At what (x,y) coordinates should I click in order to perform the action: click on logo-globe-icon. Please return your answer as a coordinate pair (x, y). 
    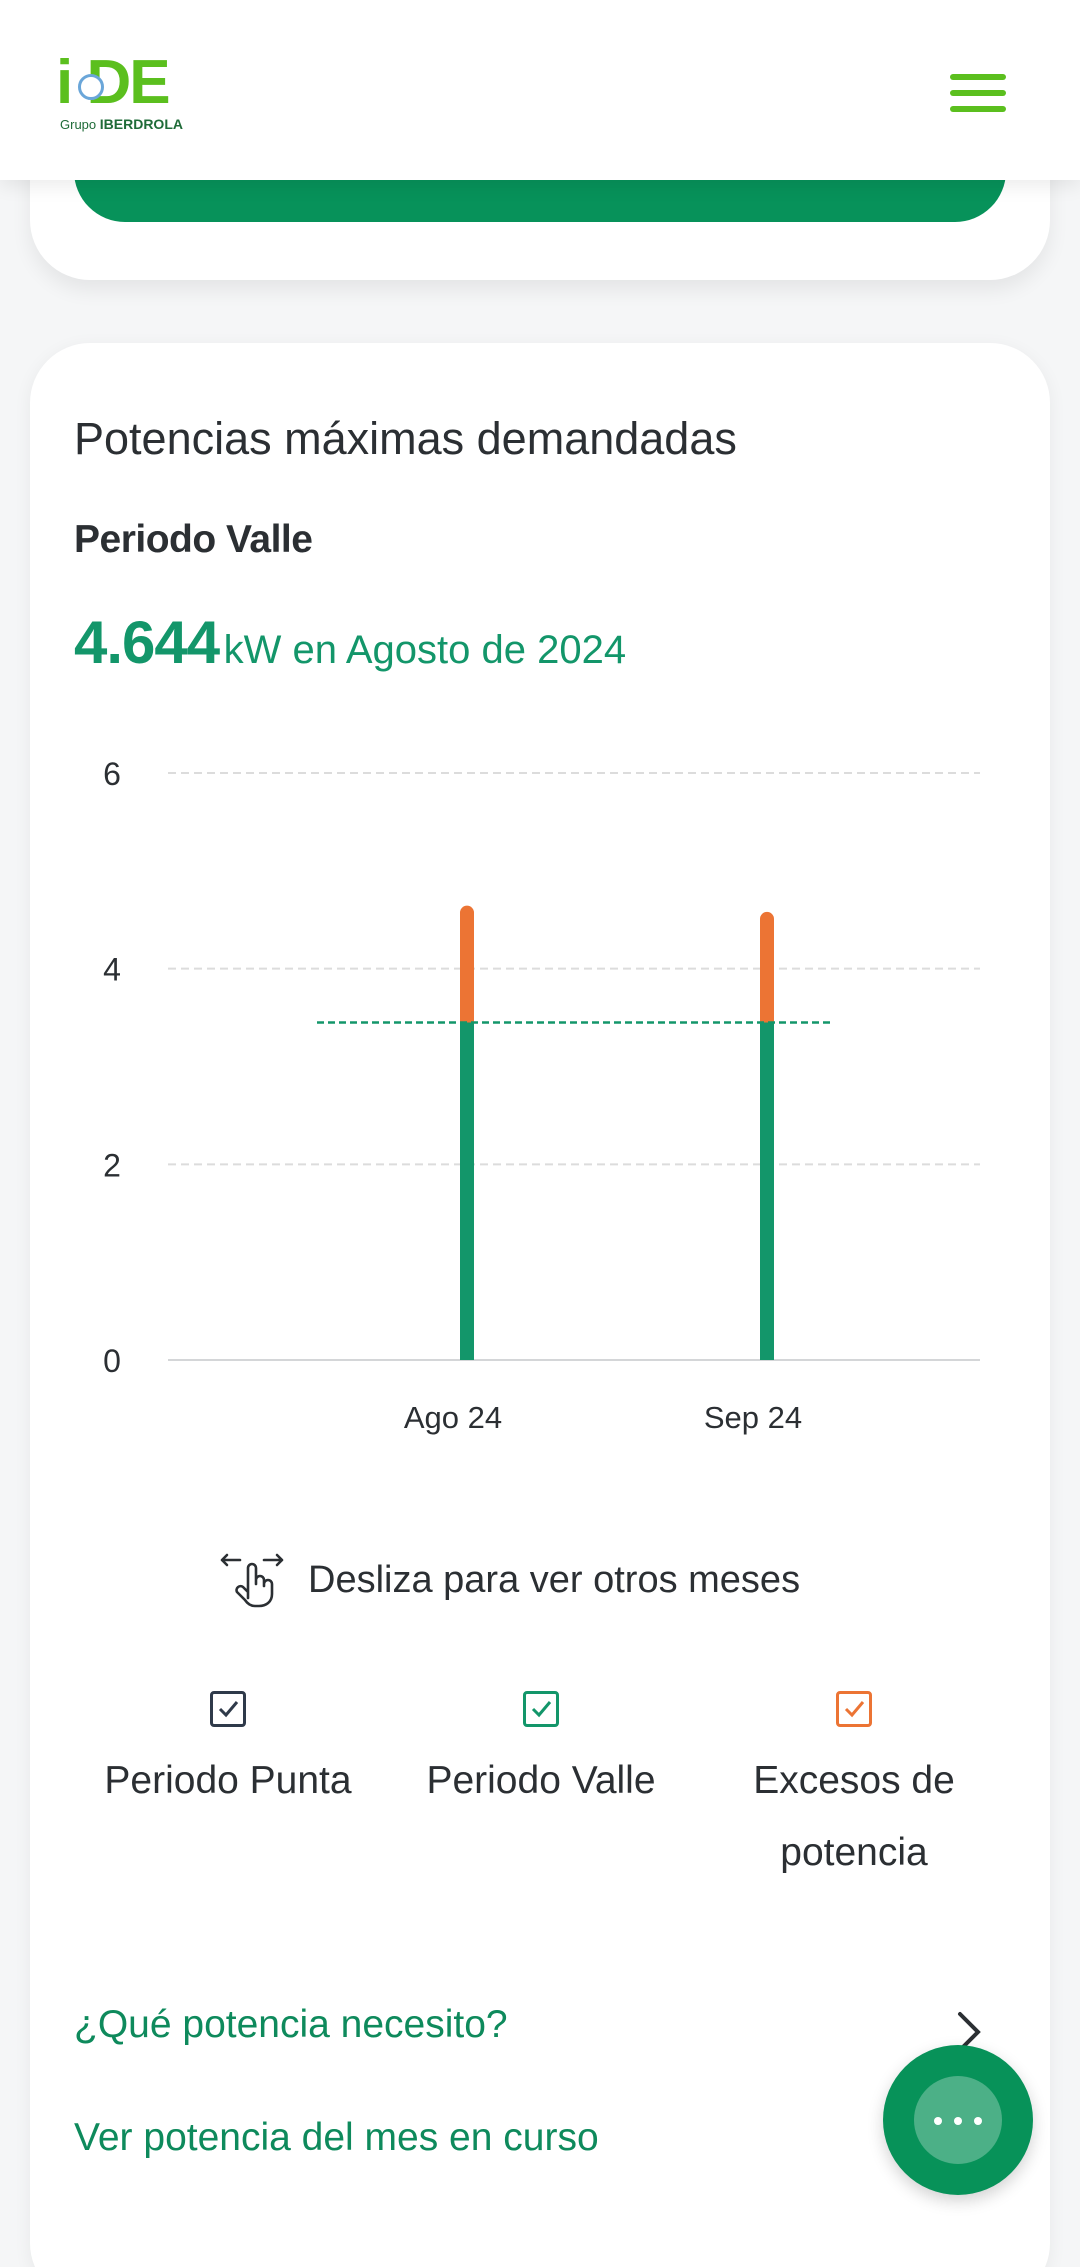
    Looking at the image, I should click on (91, 87).